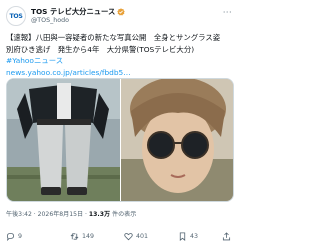 The height and width of the screenshot is (244, 320). I want to click on retweet-icon, so click(74, 236).